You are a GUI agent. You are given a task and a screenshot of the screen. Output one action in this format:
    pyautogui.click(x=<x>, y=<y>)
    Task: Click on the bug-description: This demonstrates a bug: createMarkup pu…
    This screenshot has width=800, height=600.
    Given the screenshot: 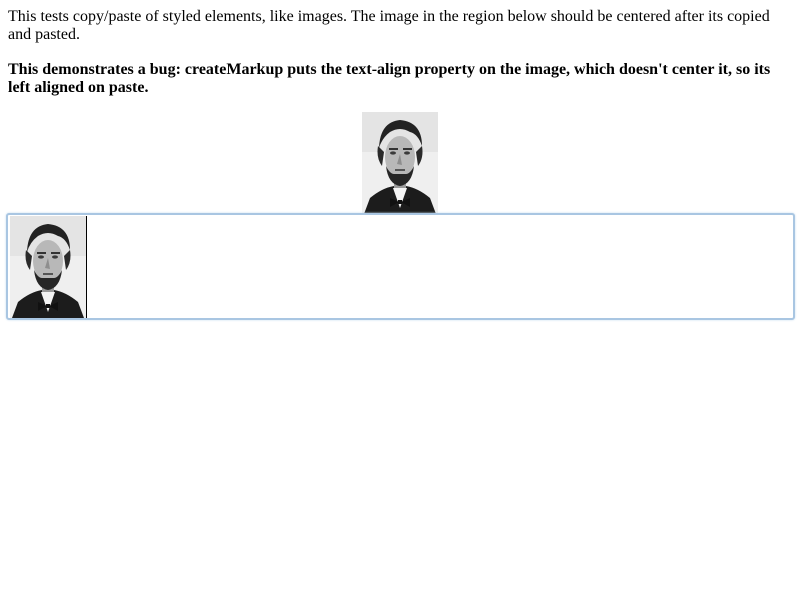 What is the action you would take?
    pyautogui.click(x=389, y=78)
    